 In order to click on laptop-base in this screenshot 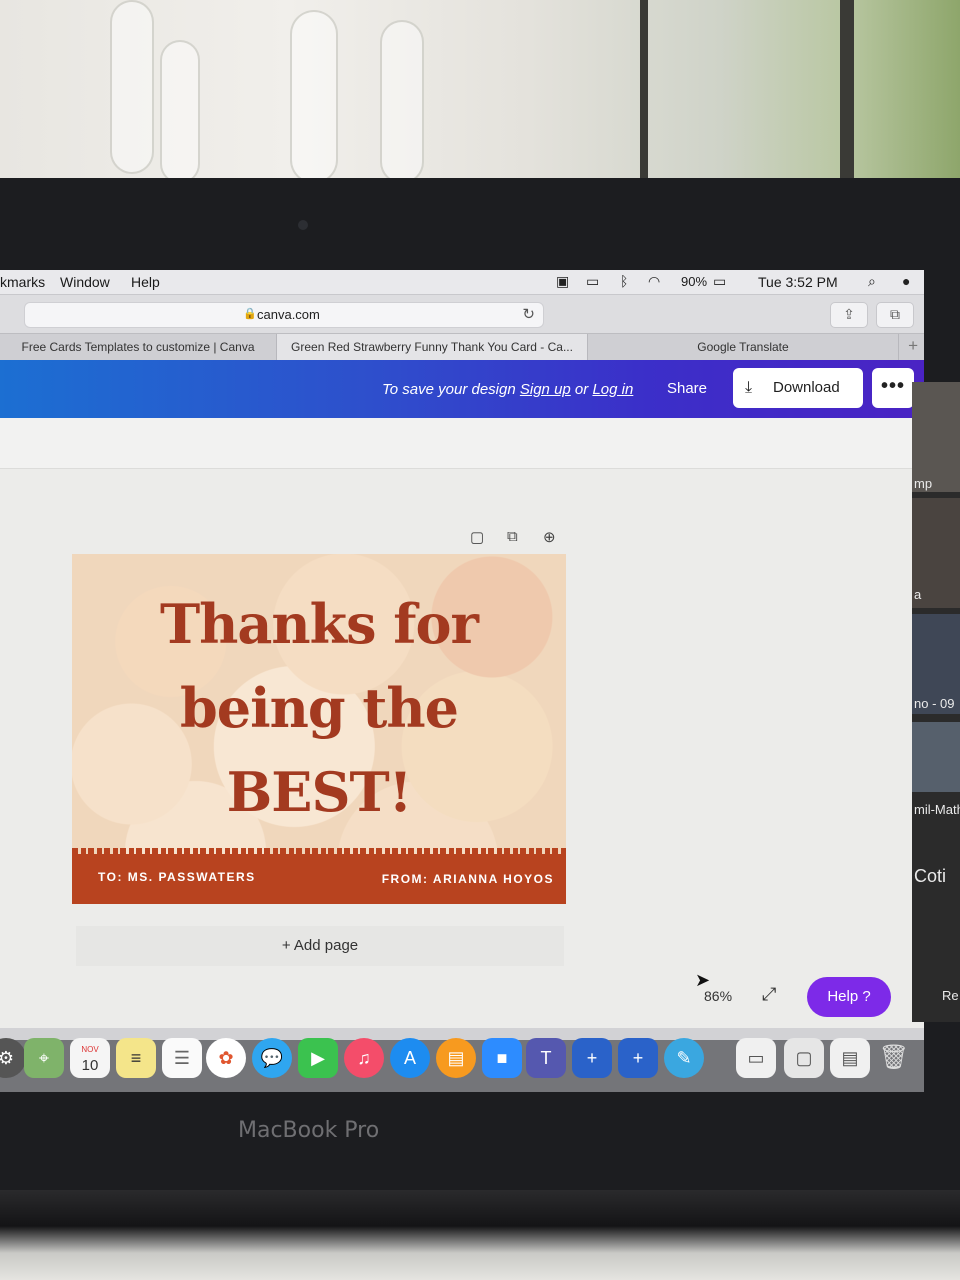, I will do `click(480, 1235)`.